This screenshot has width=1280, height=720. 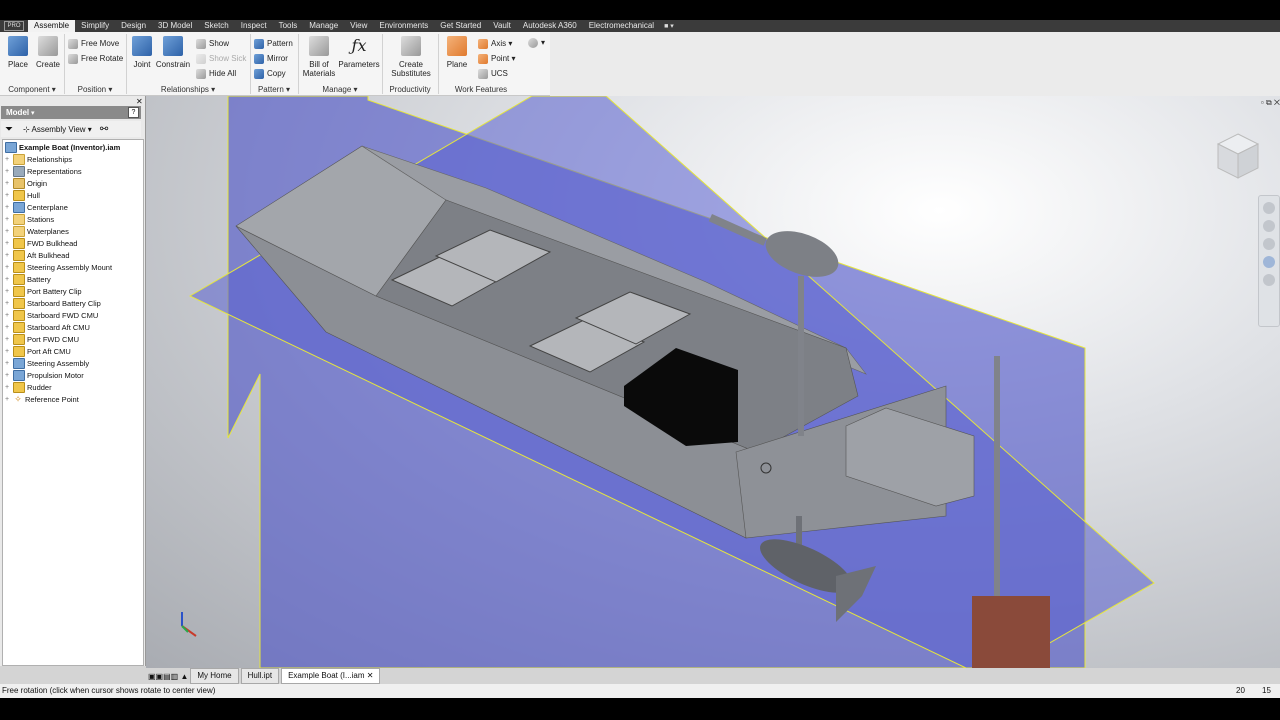 What do you see at coordinates (254, 26) in the screenshot?
I see `tab-inspect: Inspect` at bounding box center [254, 26].